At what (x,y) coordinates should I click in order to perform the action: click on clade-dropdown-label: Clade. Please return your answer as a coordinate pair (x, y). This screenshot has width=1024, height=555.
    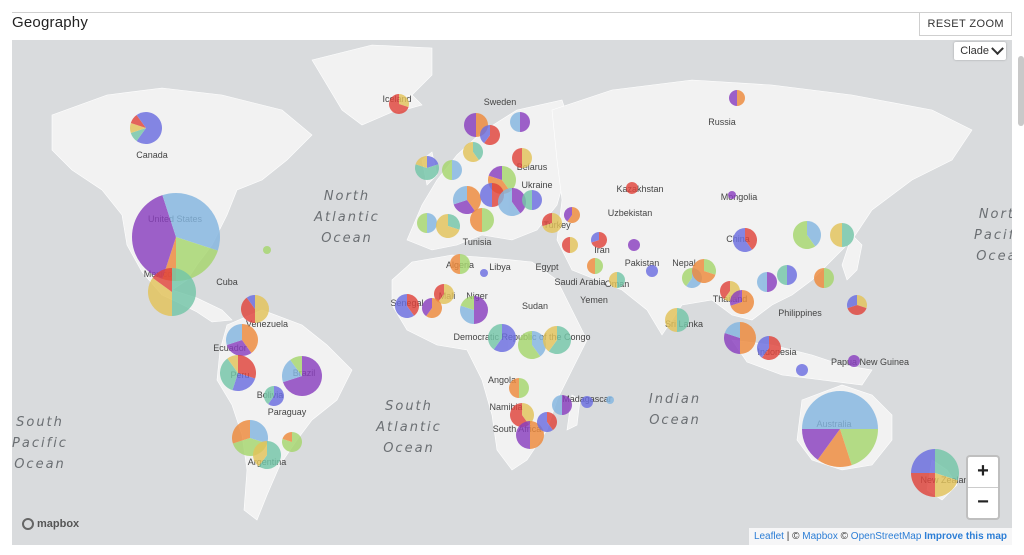
    Looking at the image, I should click on (974, 51).